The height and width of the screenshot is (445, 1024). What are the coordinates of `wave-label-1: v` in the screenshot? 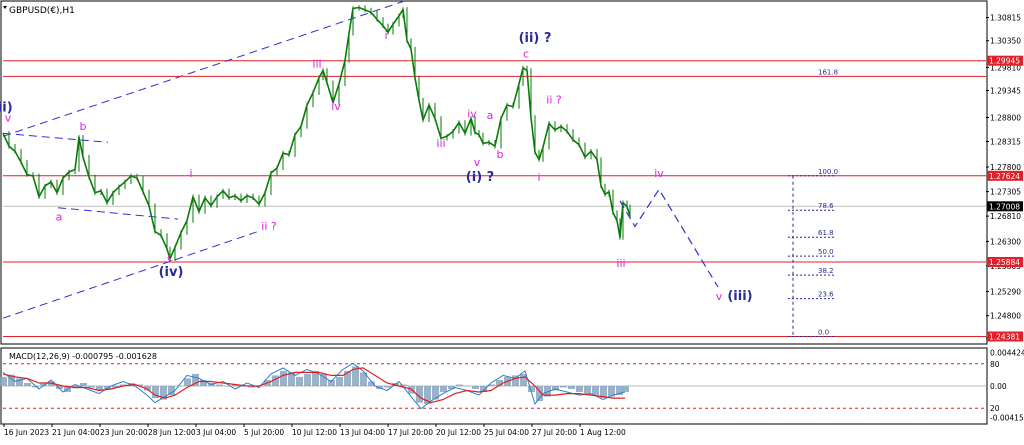 It's located at (8, 117).